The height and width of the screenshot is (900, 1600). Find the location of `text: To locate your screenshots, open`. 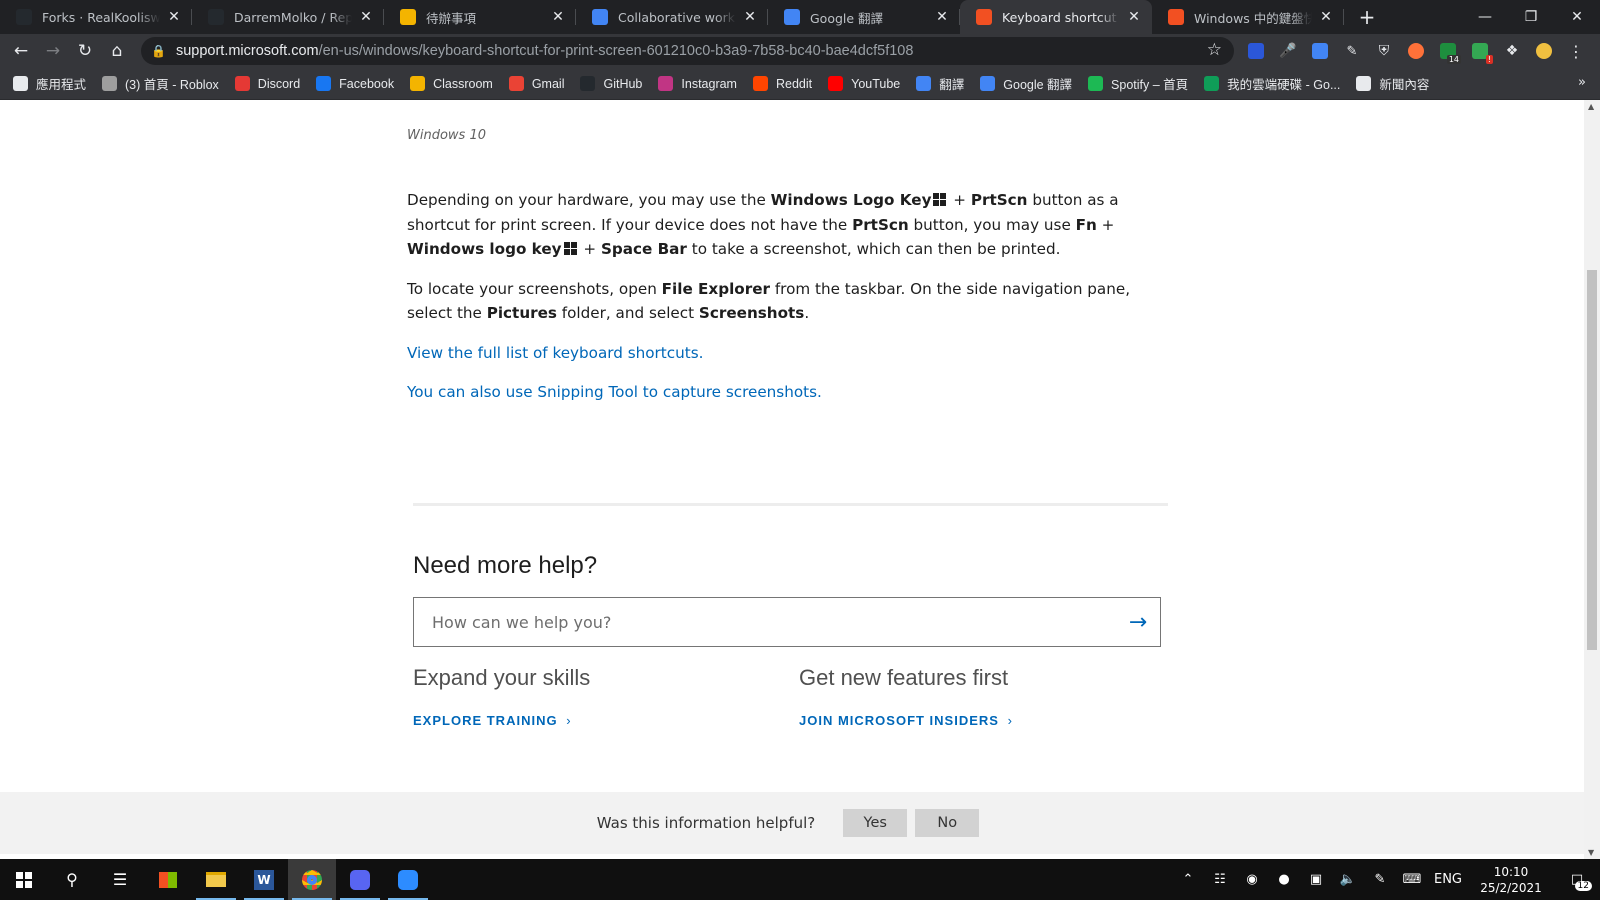

text: To locate your screenshots, open is located at coordinates (534, 288).